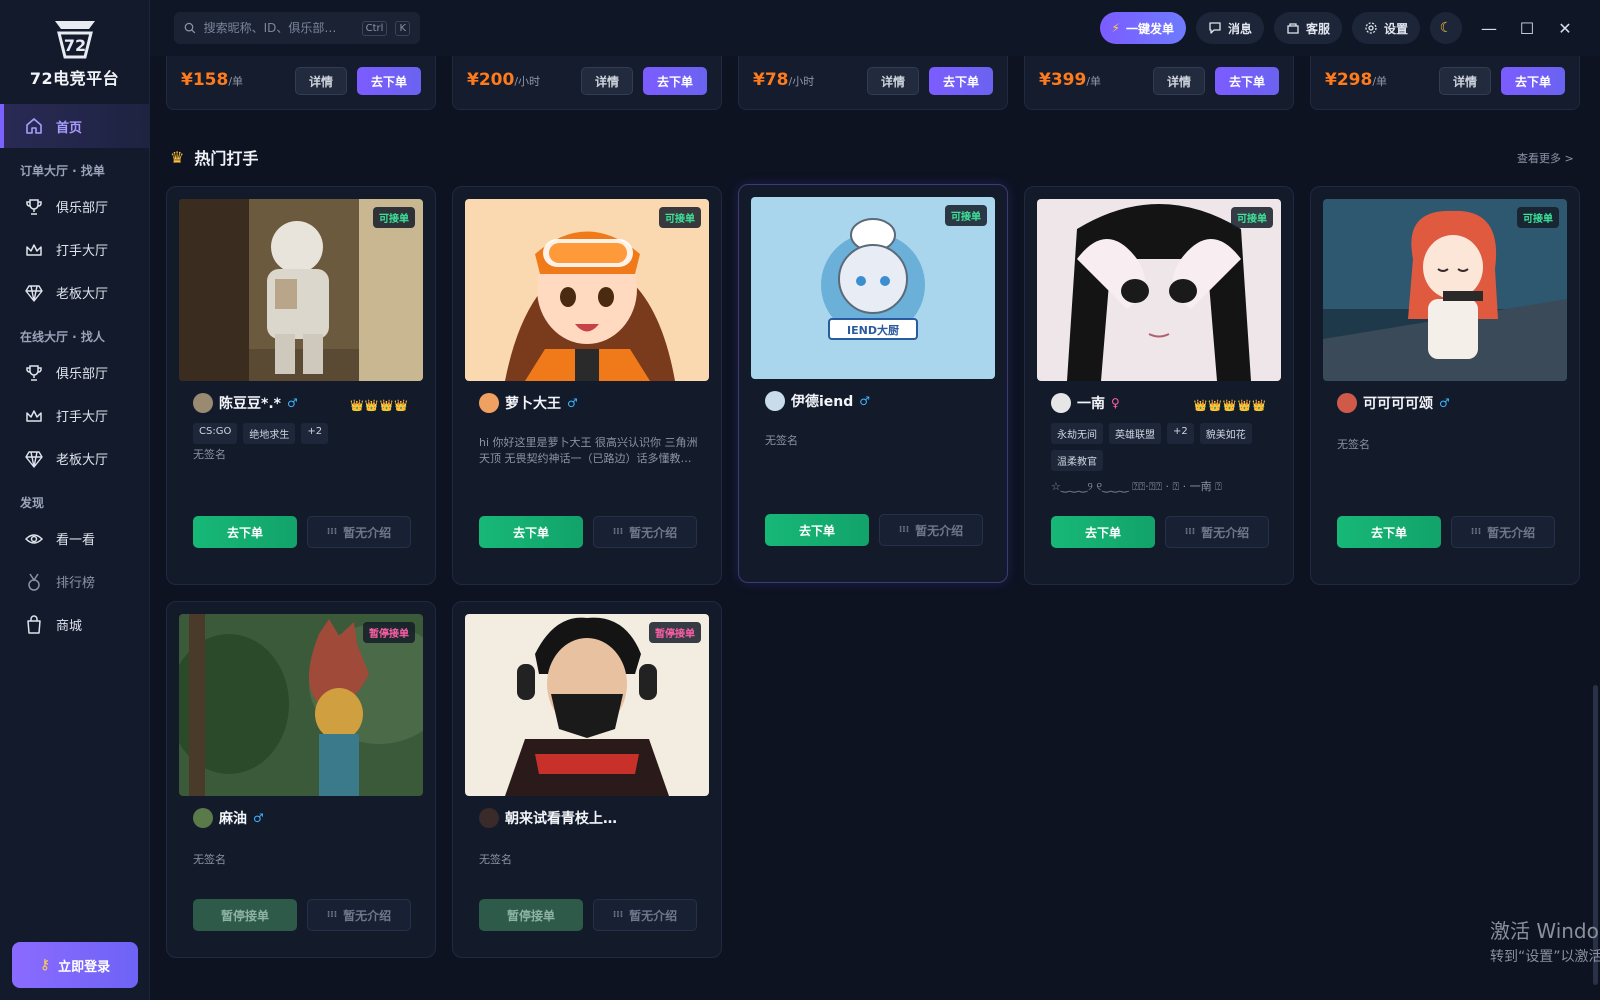 Image resolution: width=1600 pixels, height=1000 pixels. What do you see at coordinates (32, 503) in the screenshot?
I see `nav-section-discover: 发现` at bounding box center [32, 503].